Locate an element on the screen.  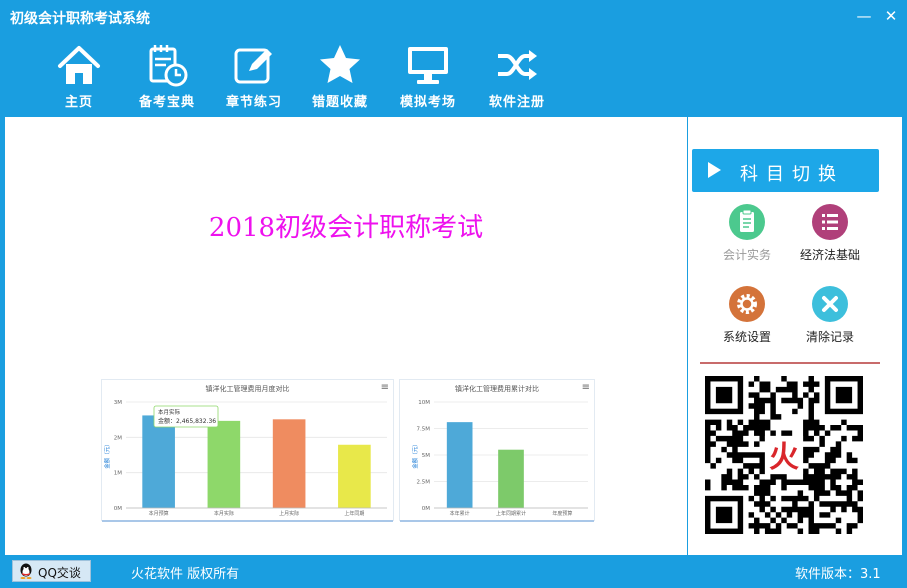
subject-accounting-practice: 会计实务 is located at coordinates (747, 233).